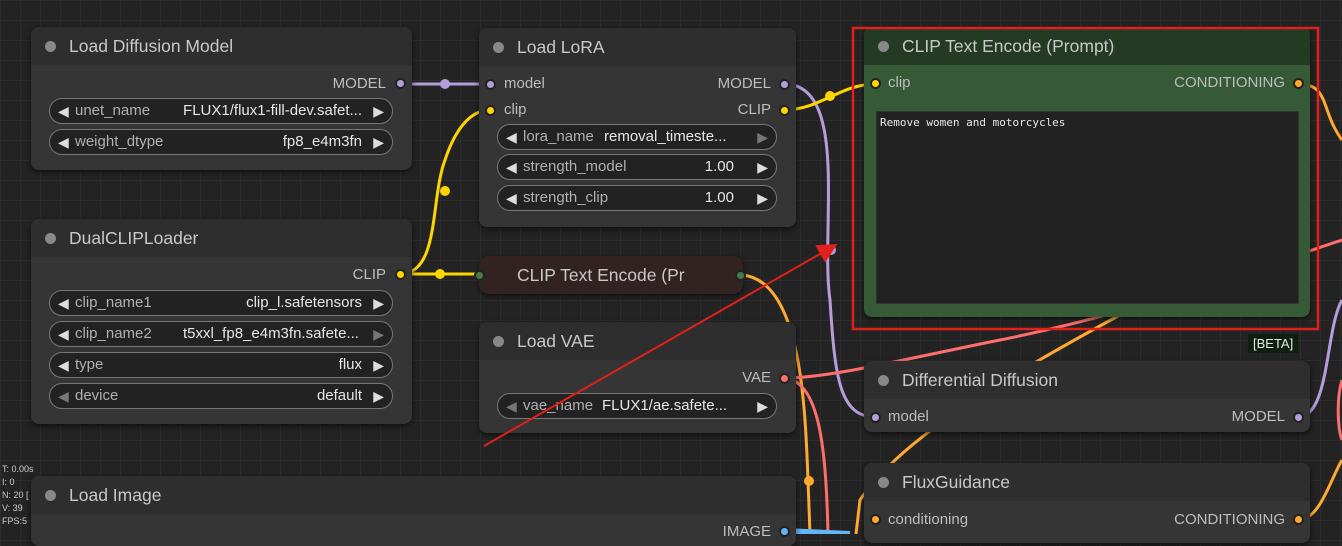  I want to click on output-slot, so click(740, 275).